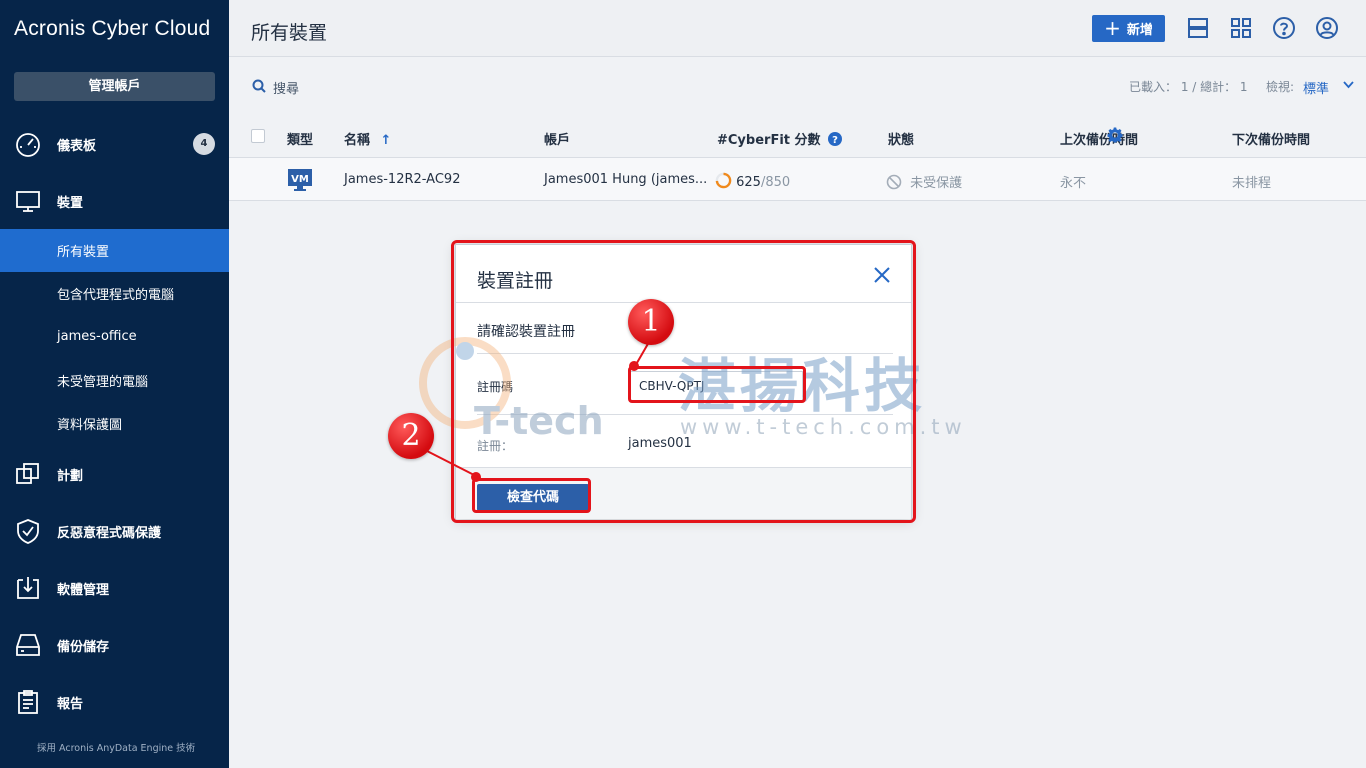 Image resolution: width=1366 pixels, height=768 pixels. I want to click on status-cell: 未受保護, so click(924, 181).